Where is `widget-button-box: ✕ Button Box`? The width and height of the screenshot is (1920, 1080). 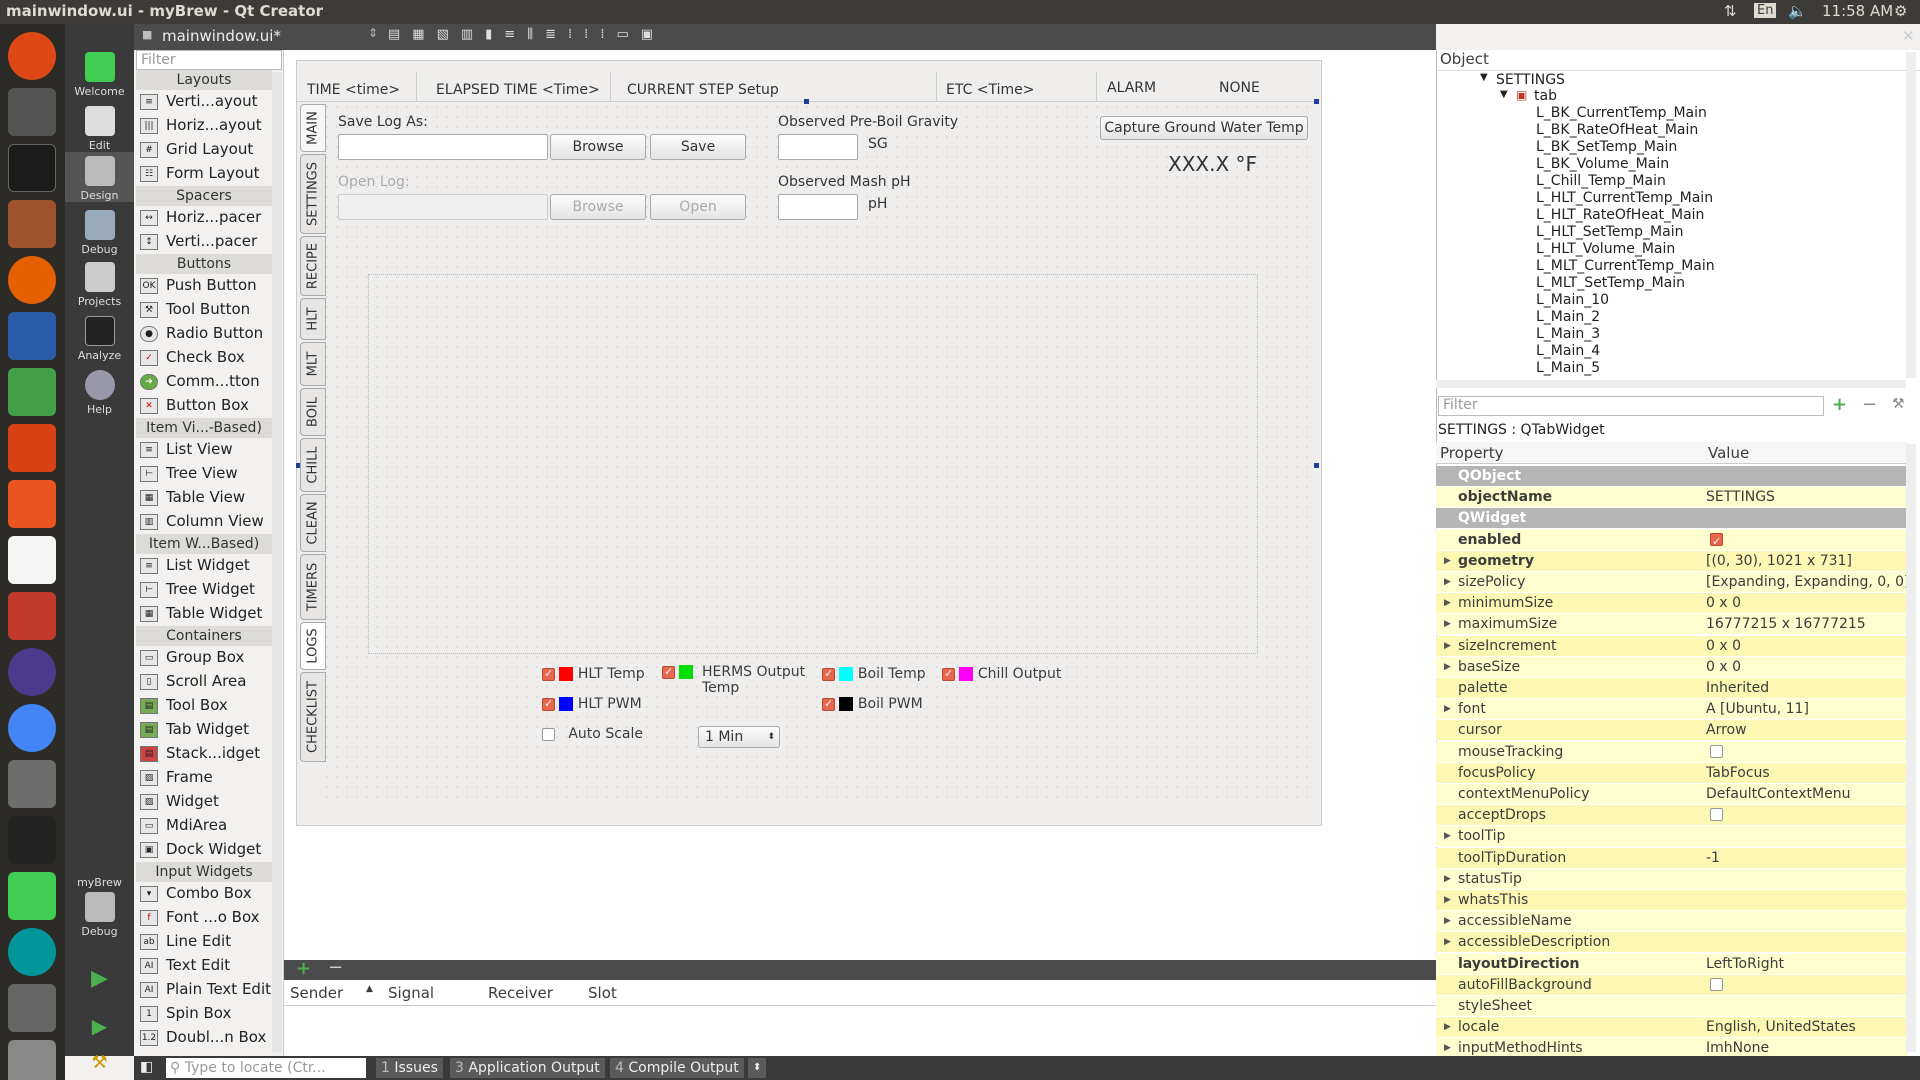
widget-button-box: ✕ Button Box is located at coordinates (194, 405).